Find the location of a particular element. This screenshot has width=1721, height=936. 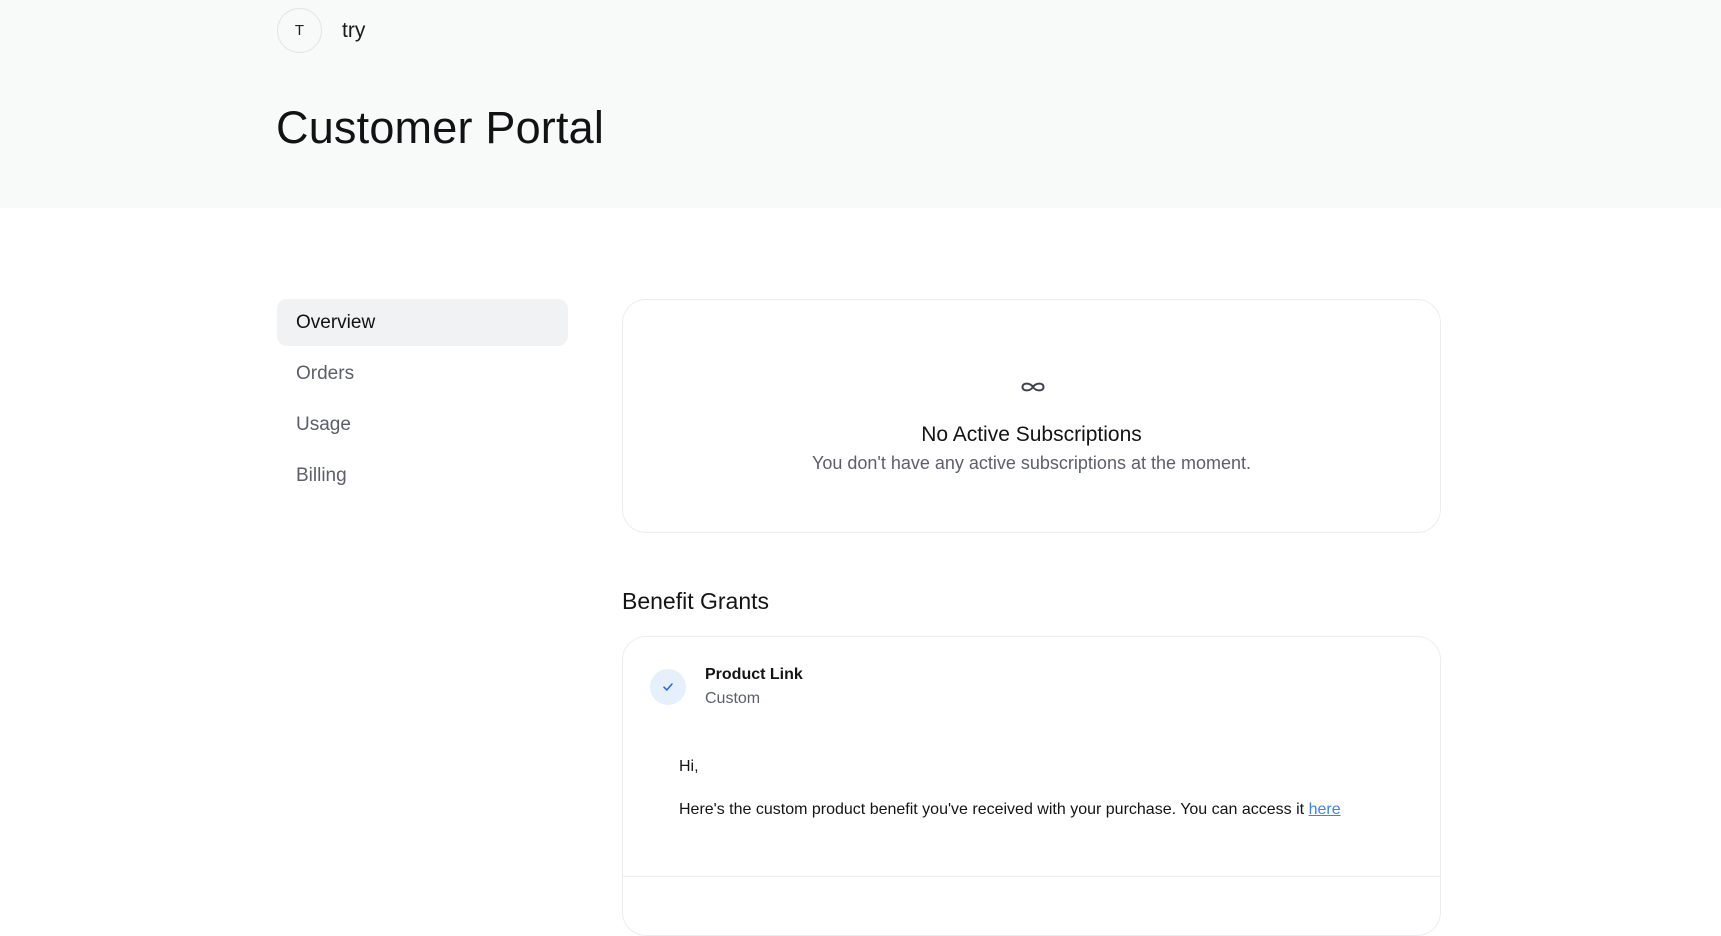

sidebar-item-label: Usage is located at coordinates (323, 424).